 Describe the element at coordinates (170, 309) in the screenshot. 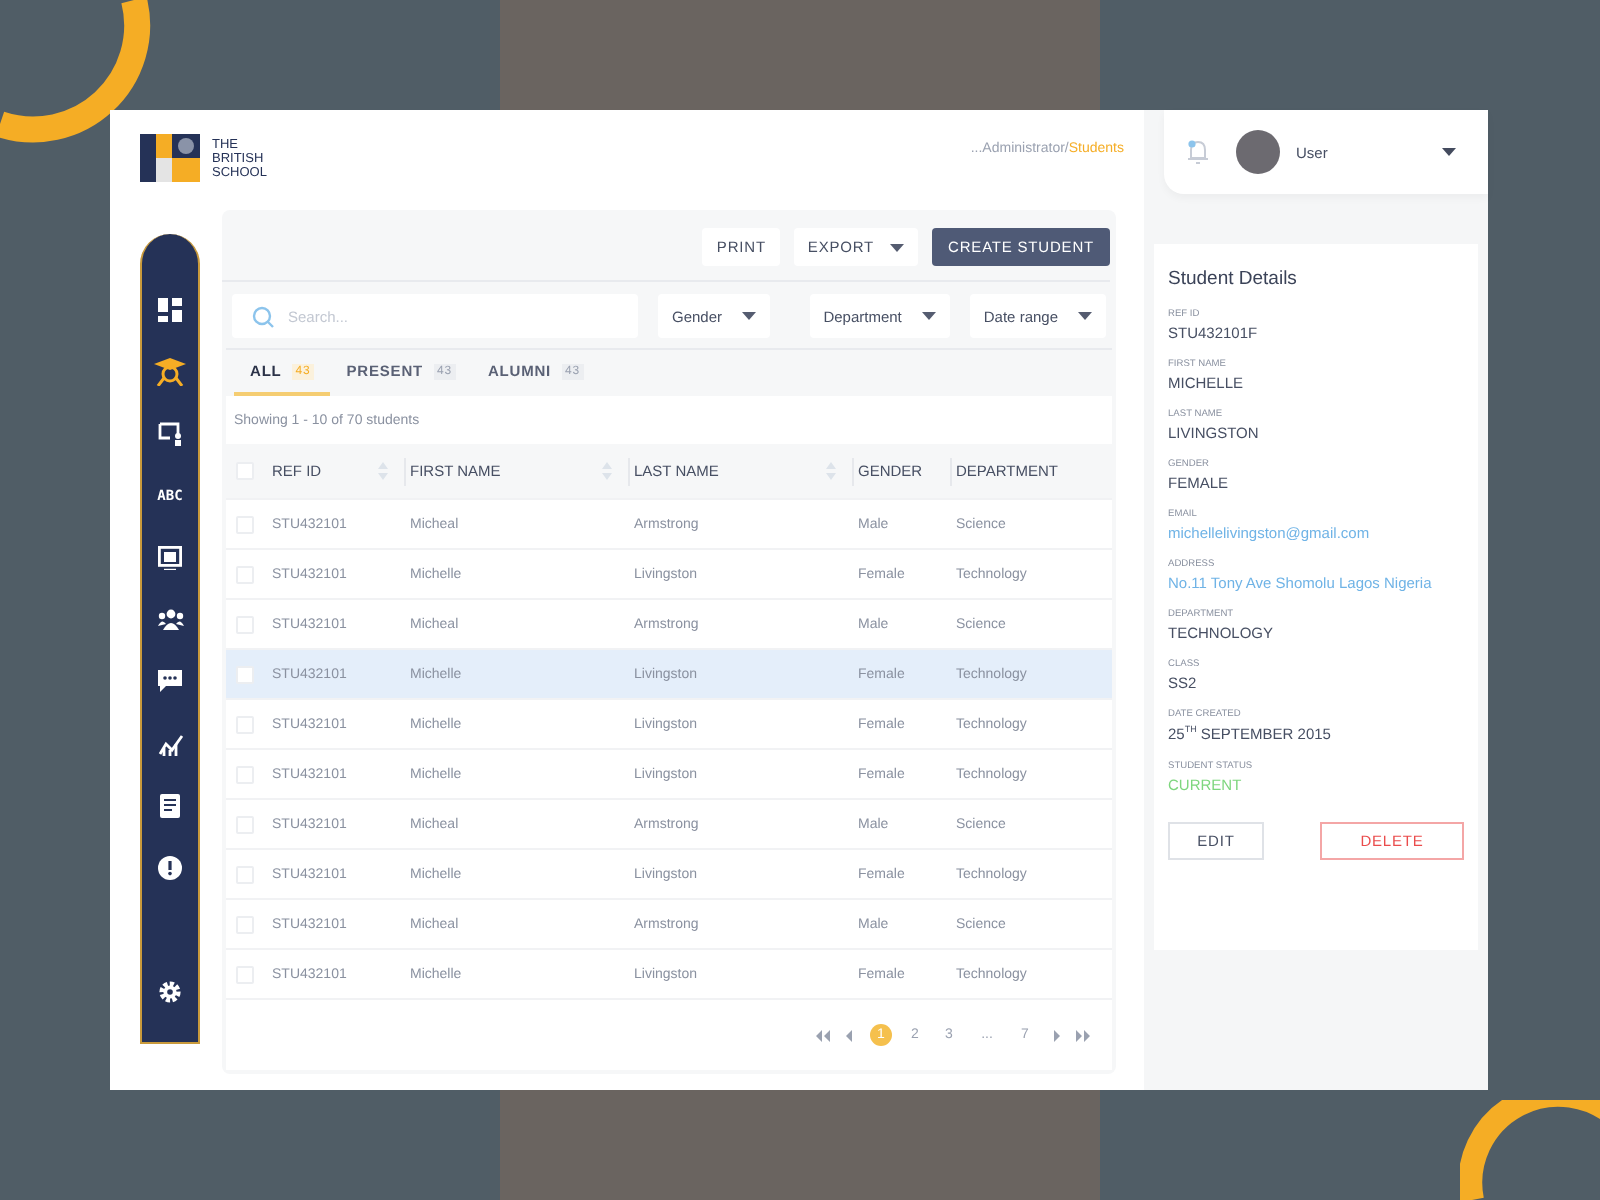

I see `dashboard-icon` at that location.